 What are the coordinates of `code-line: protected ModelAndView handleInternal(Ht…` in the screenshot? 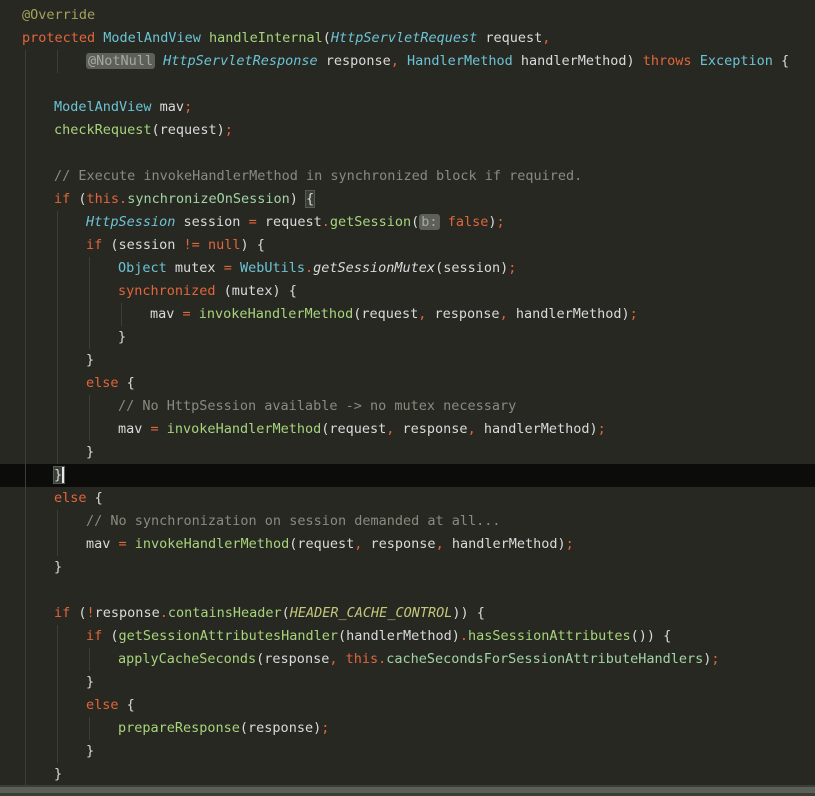 It's located at (407, 38).